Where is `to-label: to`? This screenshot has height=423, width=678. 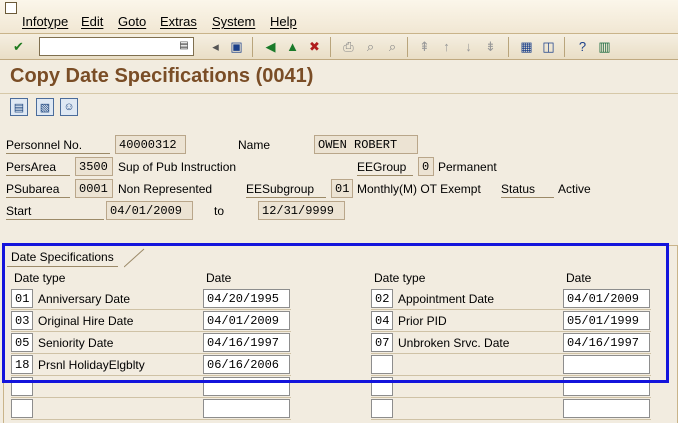
to-label: to is located at coordinates (219, 211).